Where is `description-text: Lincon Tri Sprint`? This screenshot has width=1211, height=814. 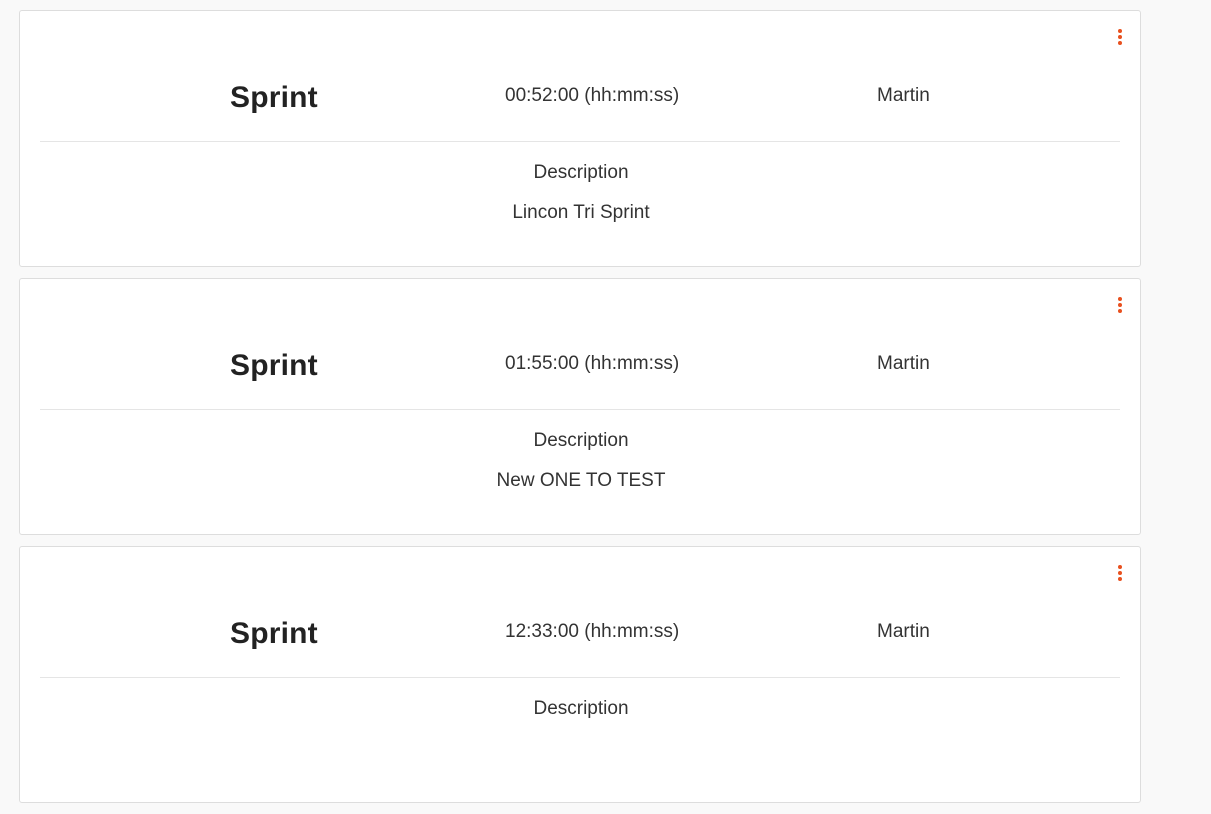 description-text: Lincon Tri Sprint is located at coordinates (581, 212).